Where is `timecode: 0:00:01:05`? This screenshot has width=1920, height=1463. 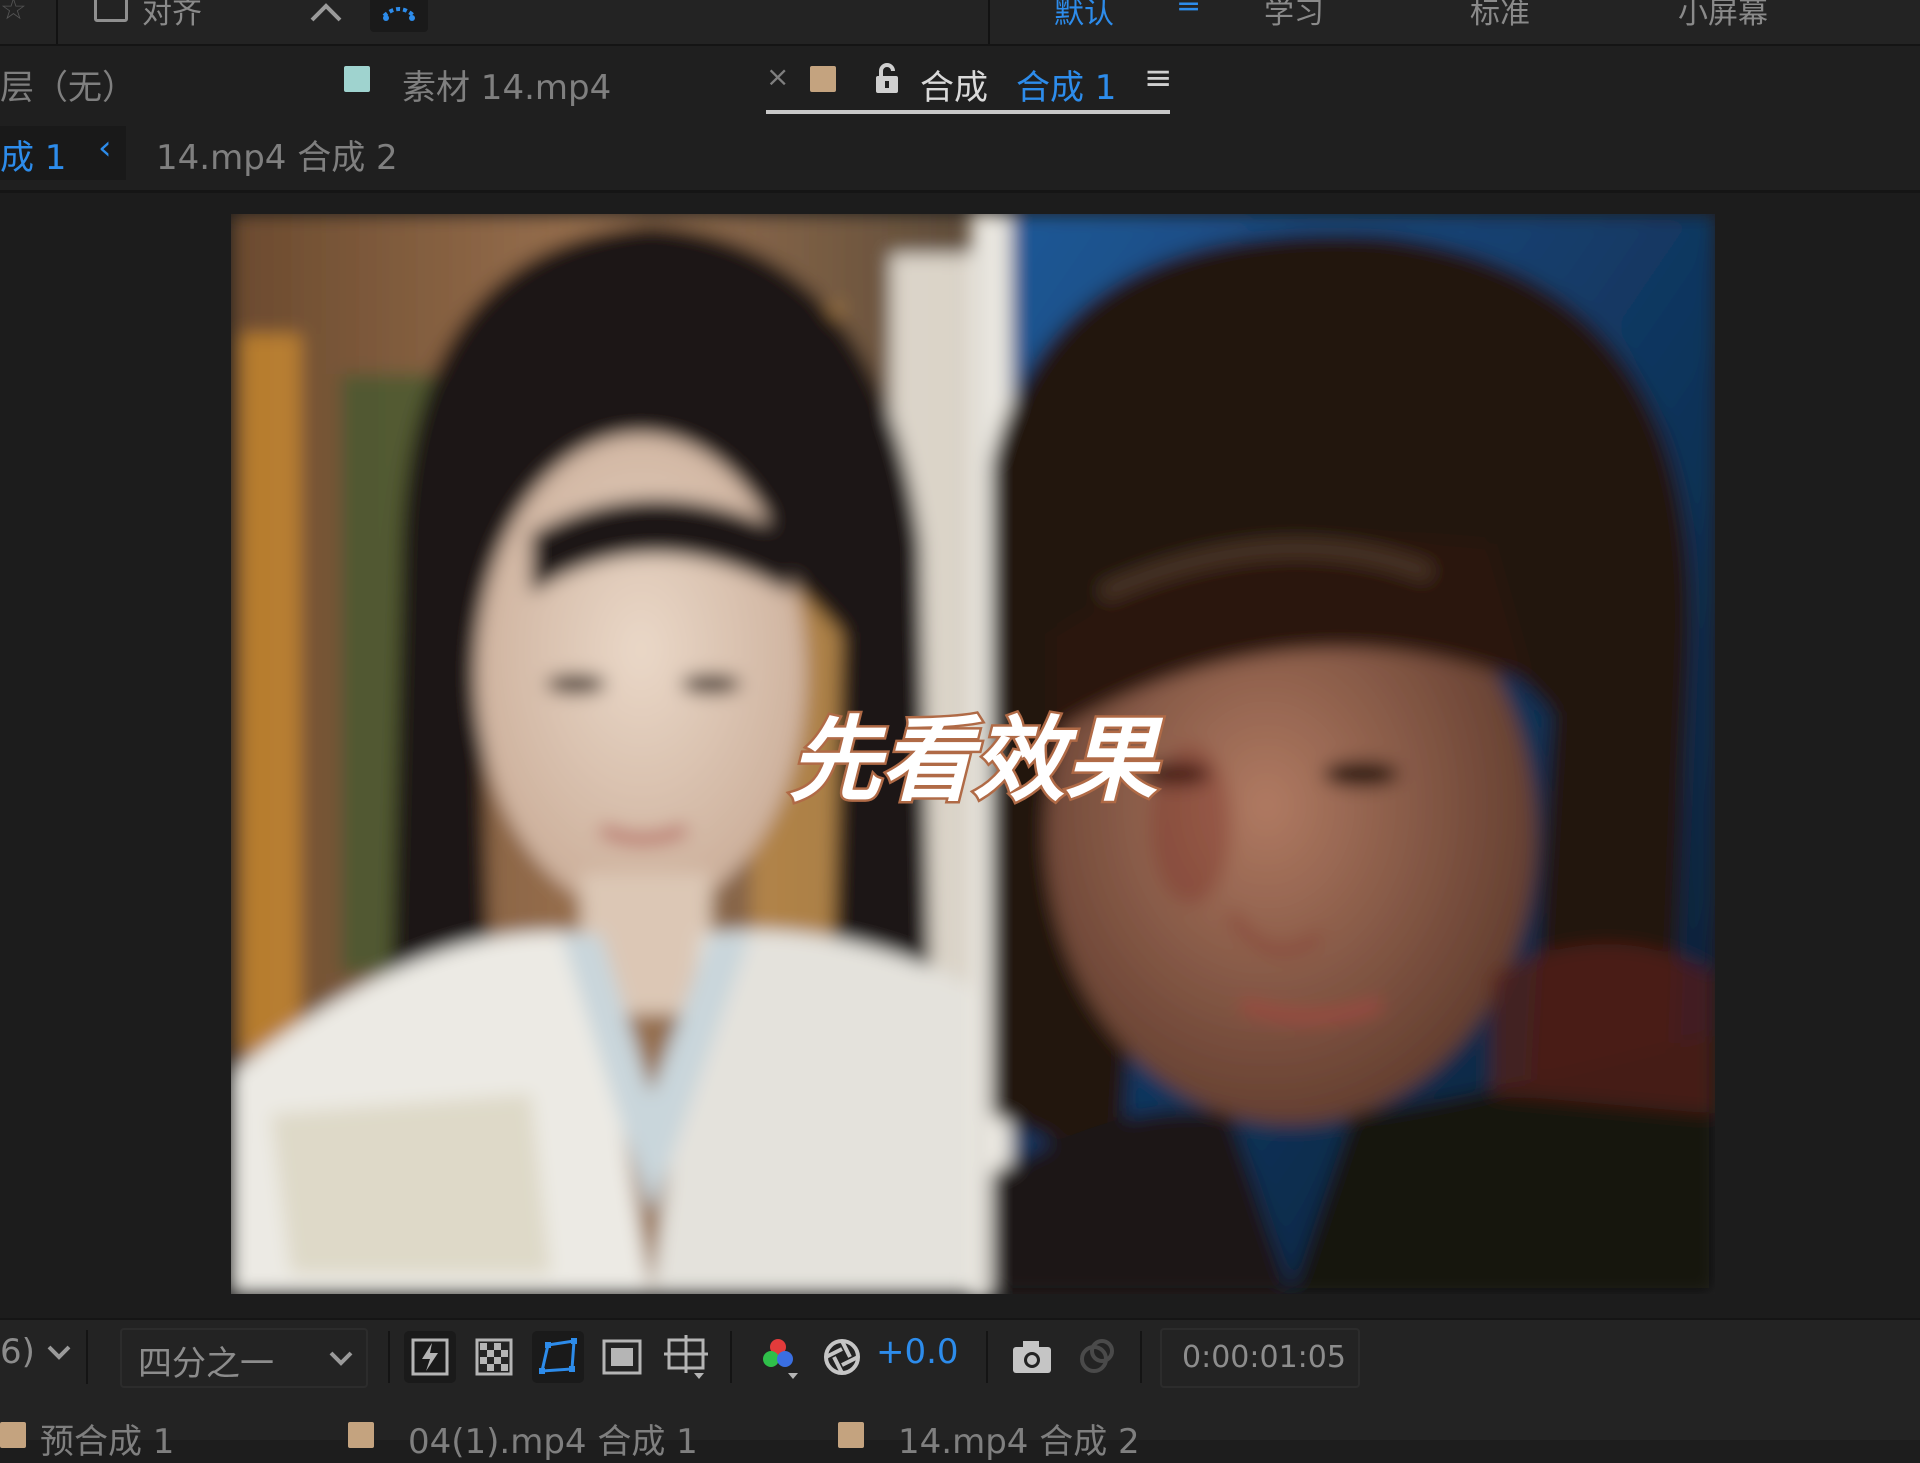 timecode: 0:00:01:05 is located at coordinates (1264, 1357).